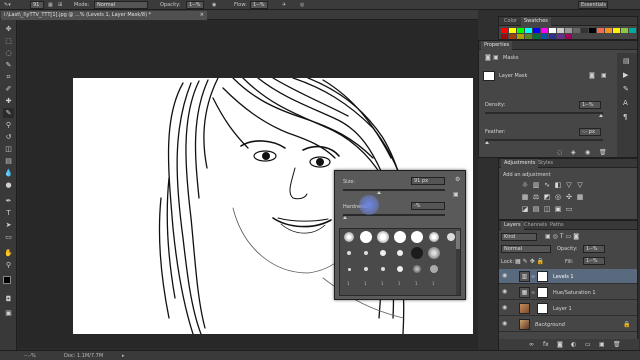 The width and height of the screenshot is (640, 360). What do you see at coordinates (195, 5) in the screenshot?
I see `opacity-input: 1--%` at bounding box center [195, 5].